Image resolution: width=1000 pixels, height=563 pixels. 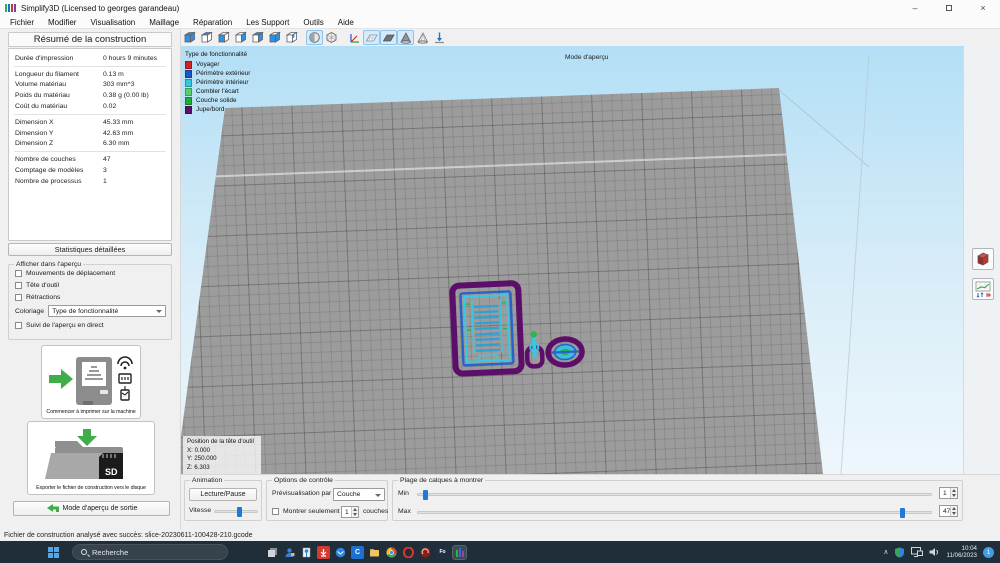 What do you see at coordinates (62, 22) in the screenshot?
I see `menu-modifier: Modifier` at bounding box center [62, 22].